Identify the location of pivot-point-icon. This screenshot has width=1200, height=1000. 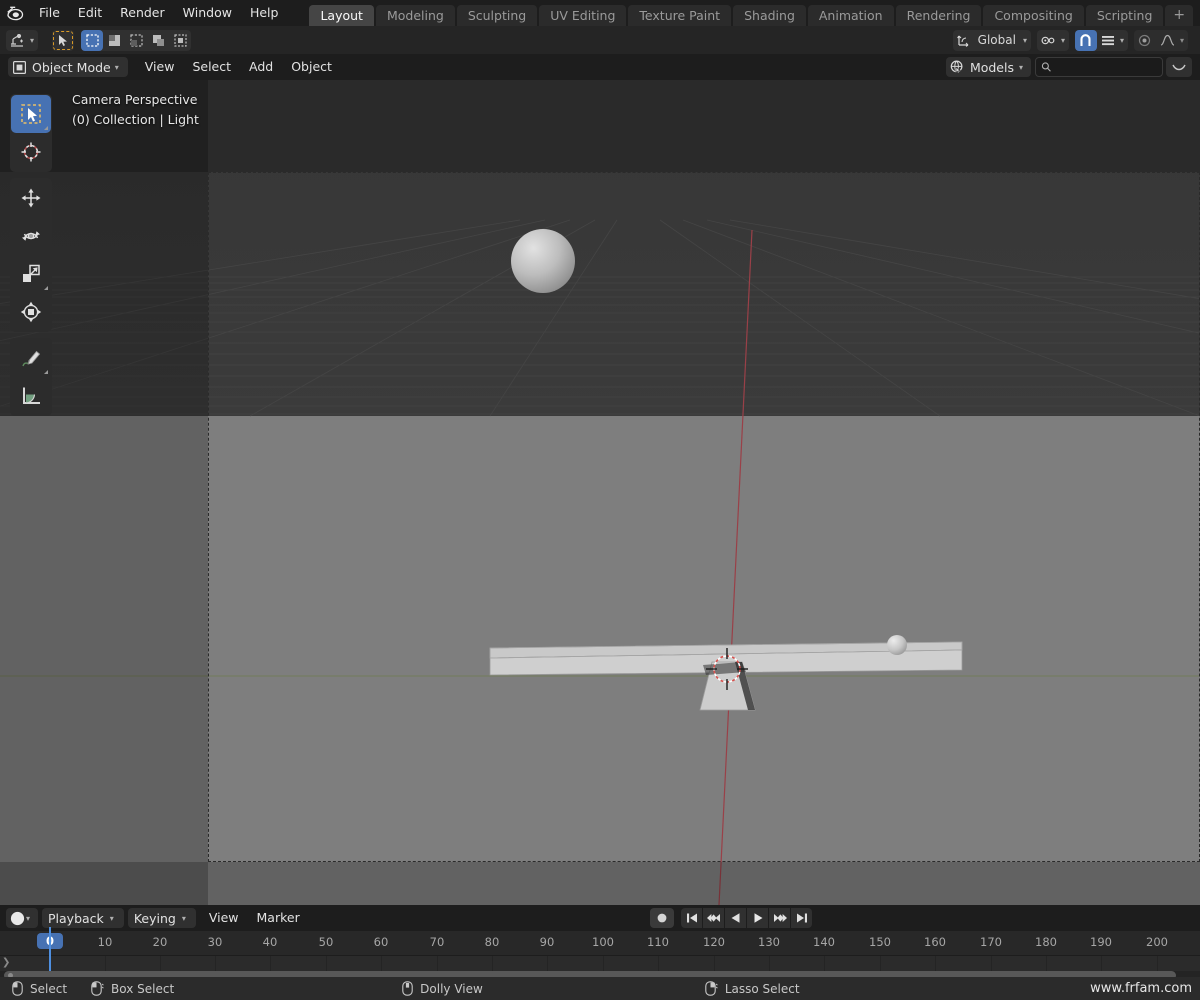
(1048, 40).